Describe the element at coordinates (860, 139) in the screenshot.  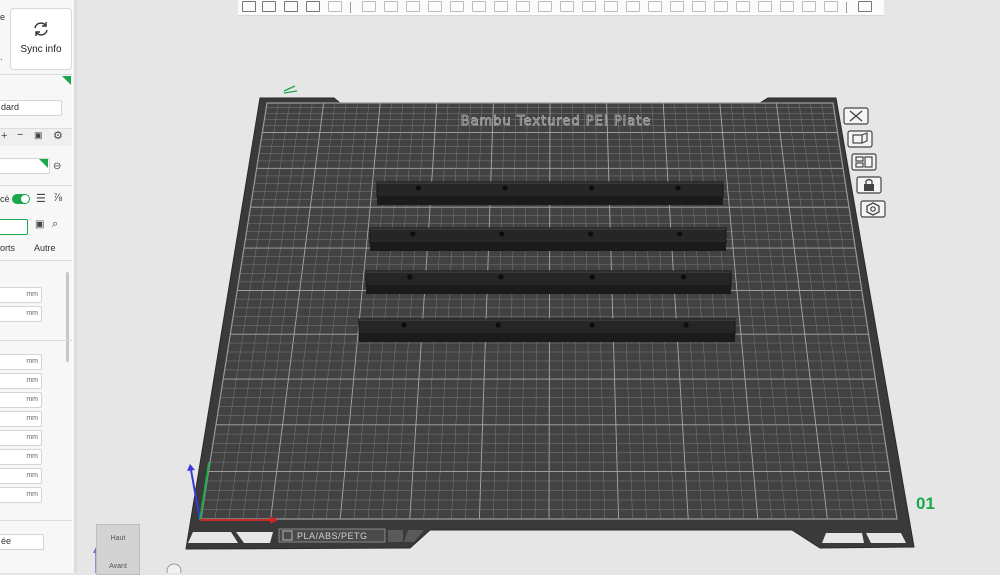
I see `orient-icon` at that location.